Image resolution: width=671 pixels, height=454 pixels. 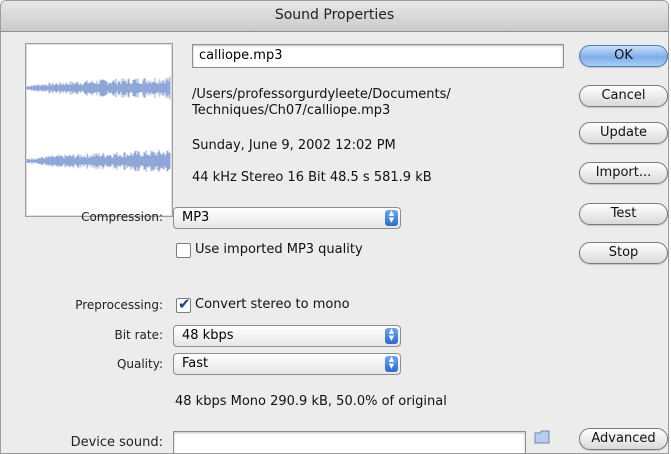 I want to click on waveform-preview, so click(x=99, y=130).